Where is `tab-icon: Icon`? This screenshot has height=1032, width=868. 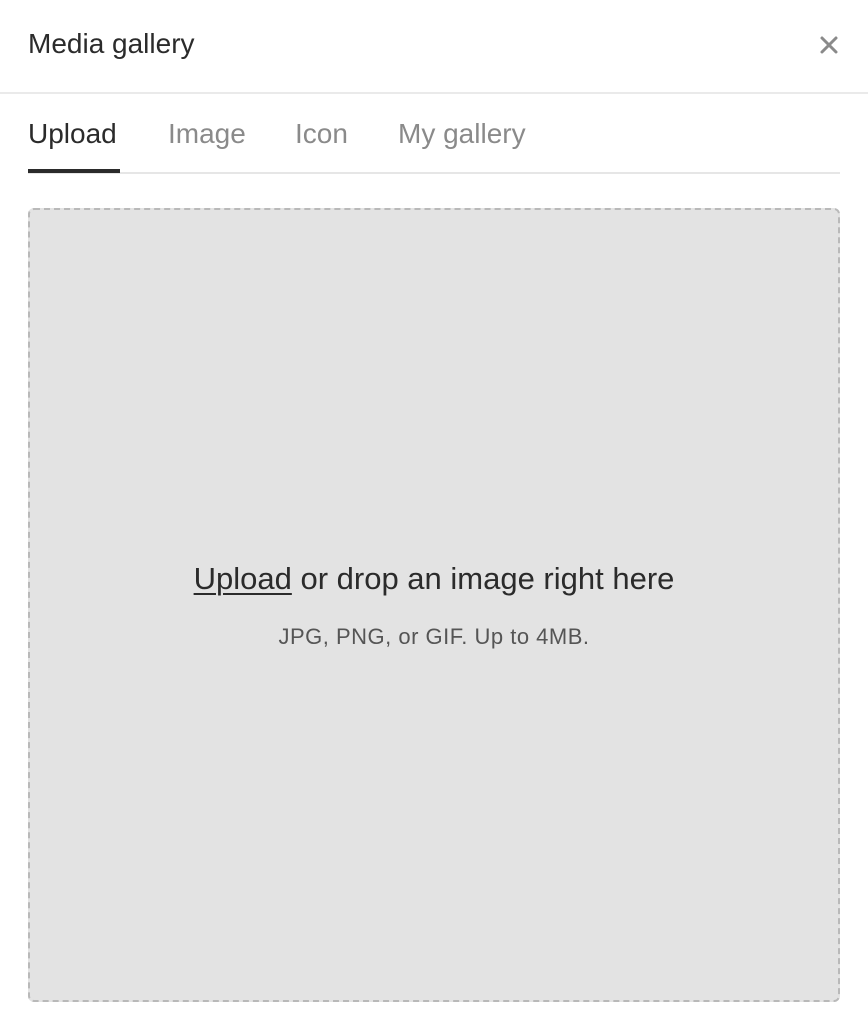 tab-icon: Icon is located at coordinates (321, 134).